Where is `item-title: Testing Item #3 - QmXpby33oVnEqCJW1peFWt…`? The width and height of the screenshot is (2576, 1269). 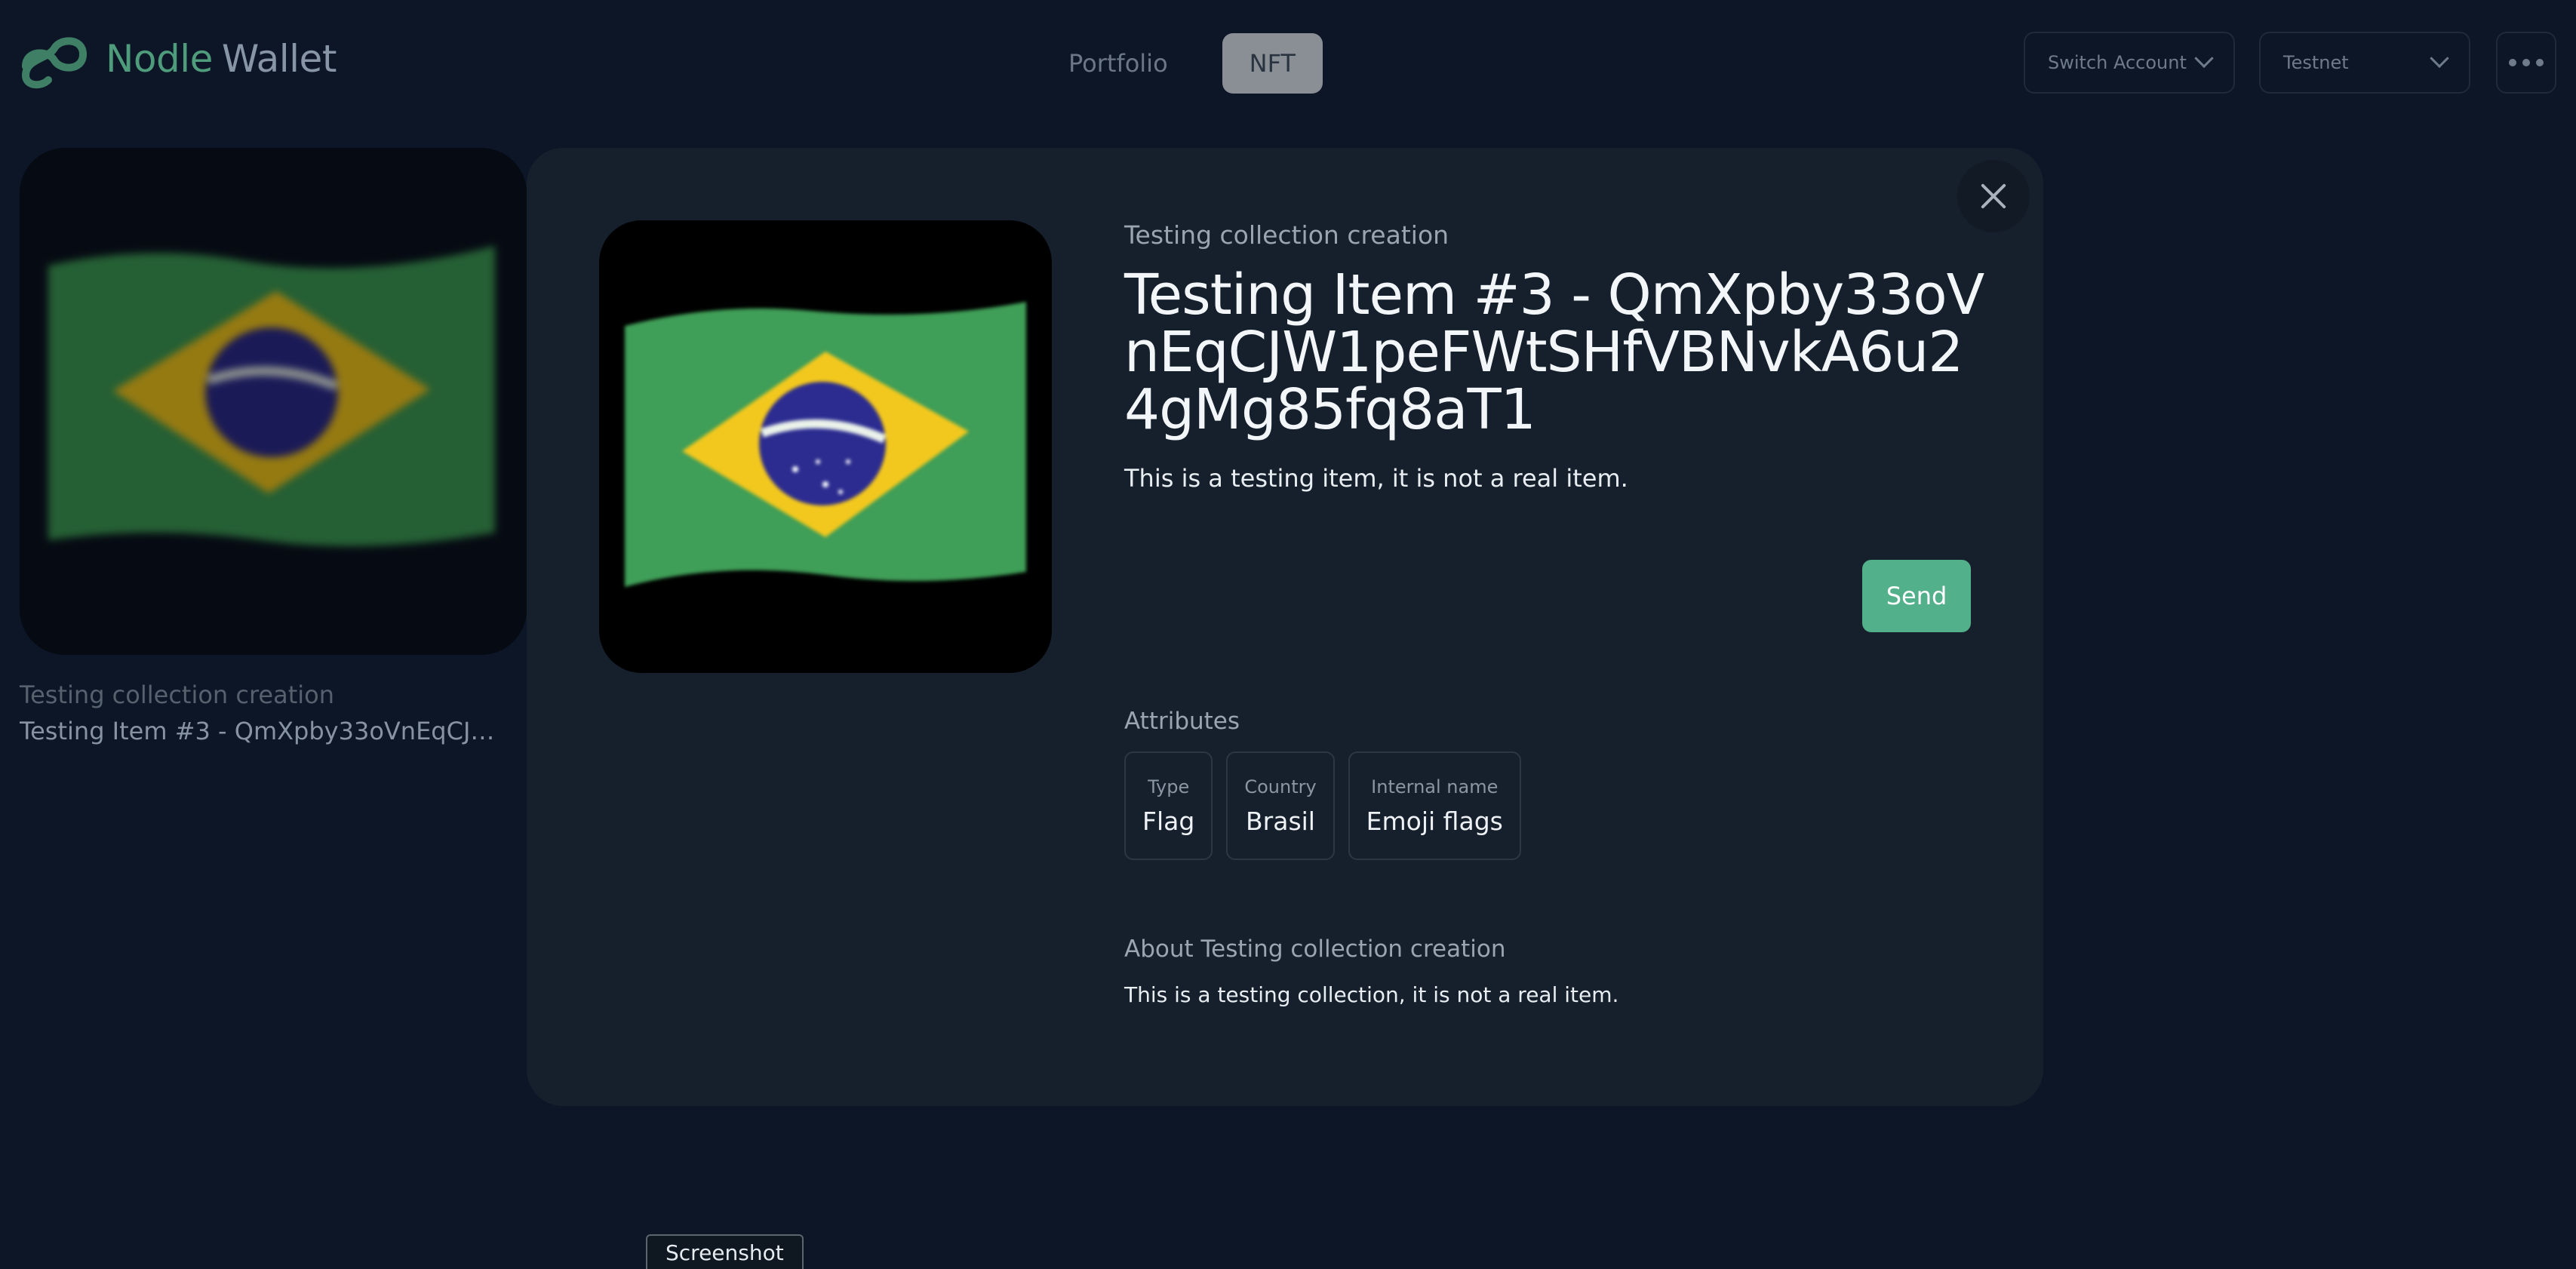
item-title: Testing Item #3 - QmXpby33oVnEqCJW1peFWt… is located at coordinates (1554, 352).